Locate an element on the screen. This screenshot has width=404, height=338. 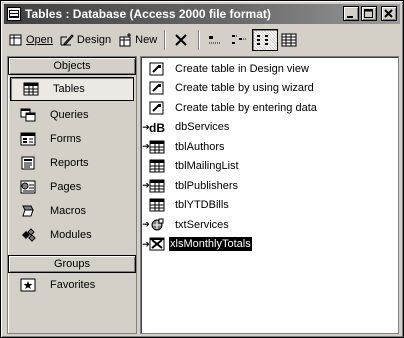
list-item: Create table in Design view is located at coordinates (269, 69).